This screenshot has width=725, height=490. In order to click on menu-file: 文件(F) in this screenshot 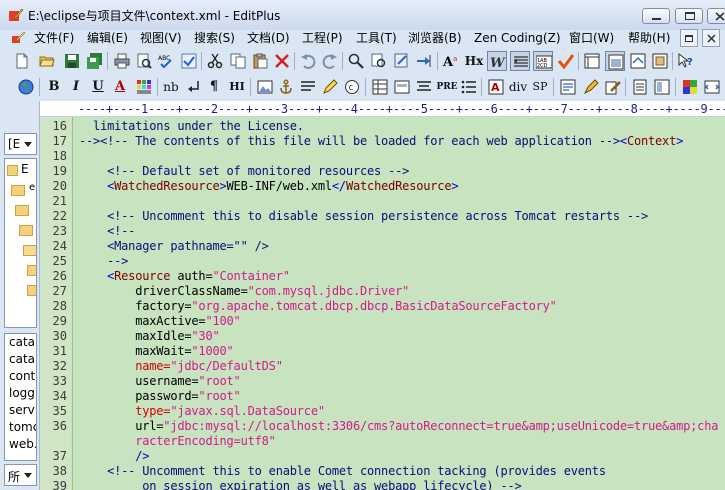, I will do `click(54, 38)`.